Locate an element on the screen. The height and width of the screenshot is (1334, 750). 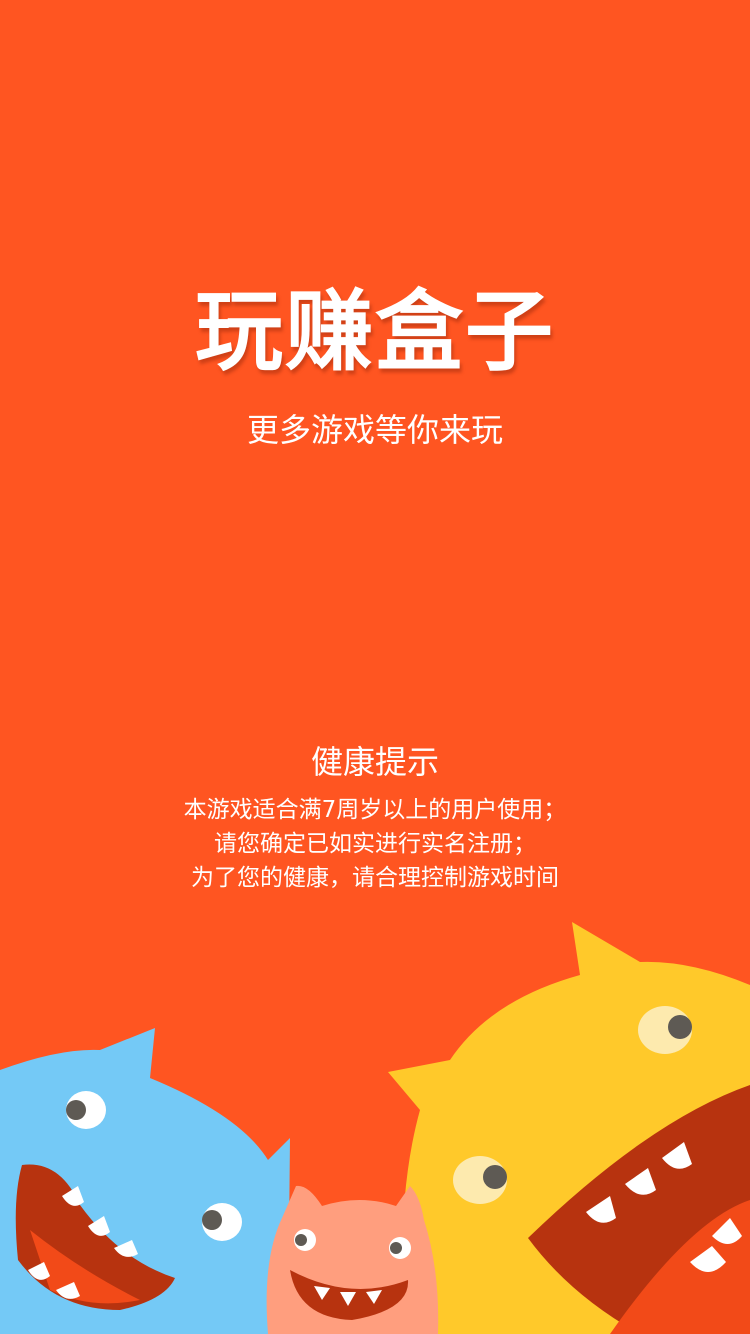
yellow-monster is located at coordinates (569, 1128).